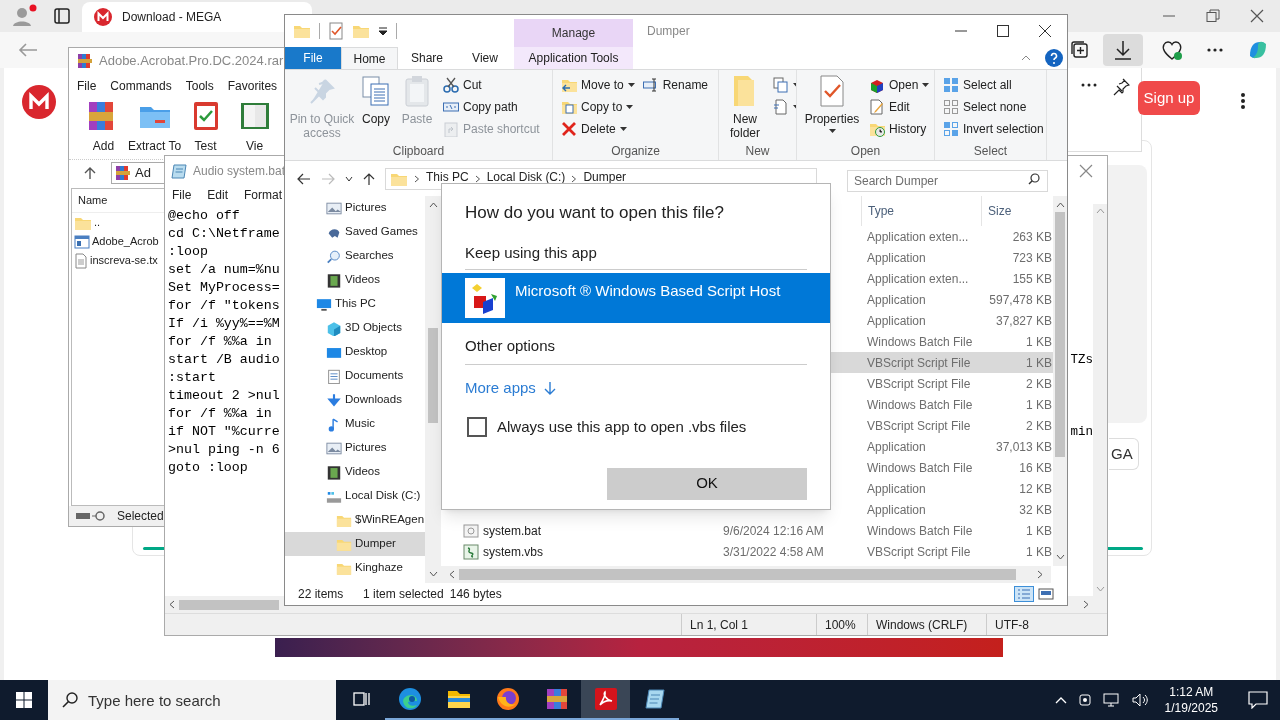 The width and height of the screenshot is (1280, 720). Describe the element at coordinates (1032, 237) in the screenshot. I see `size-cell-text: 263 KB` at that location.